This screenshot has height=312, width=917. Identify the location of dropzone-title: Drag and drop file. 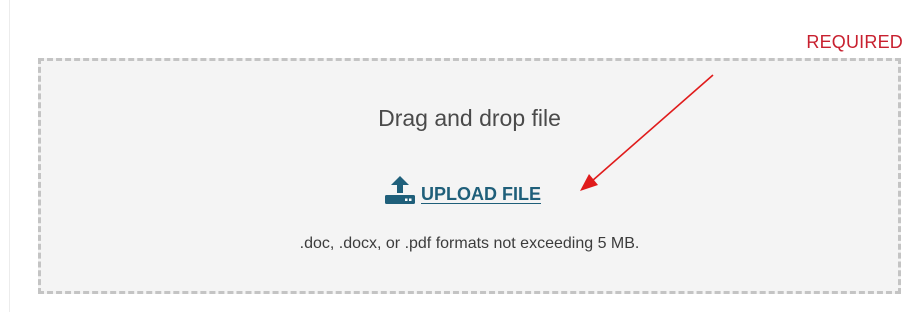
(469, 118).